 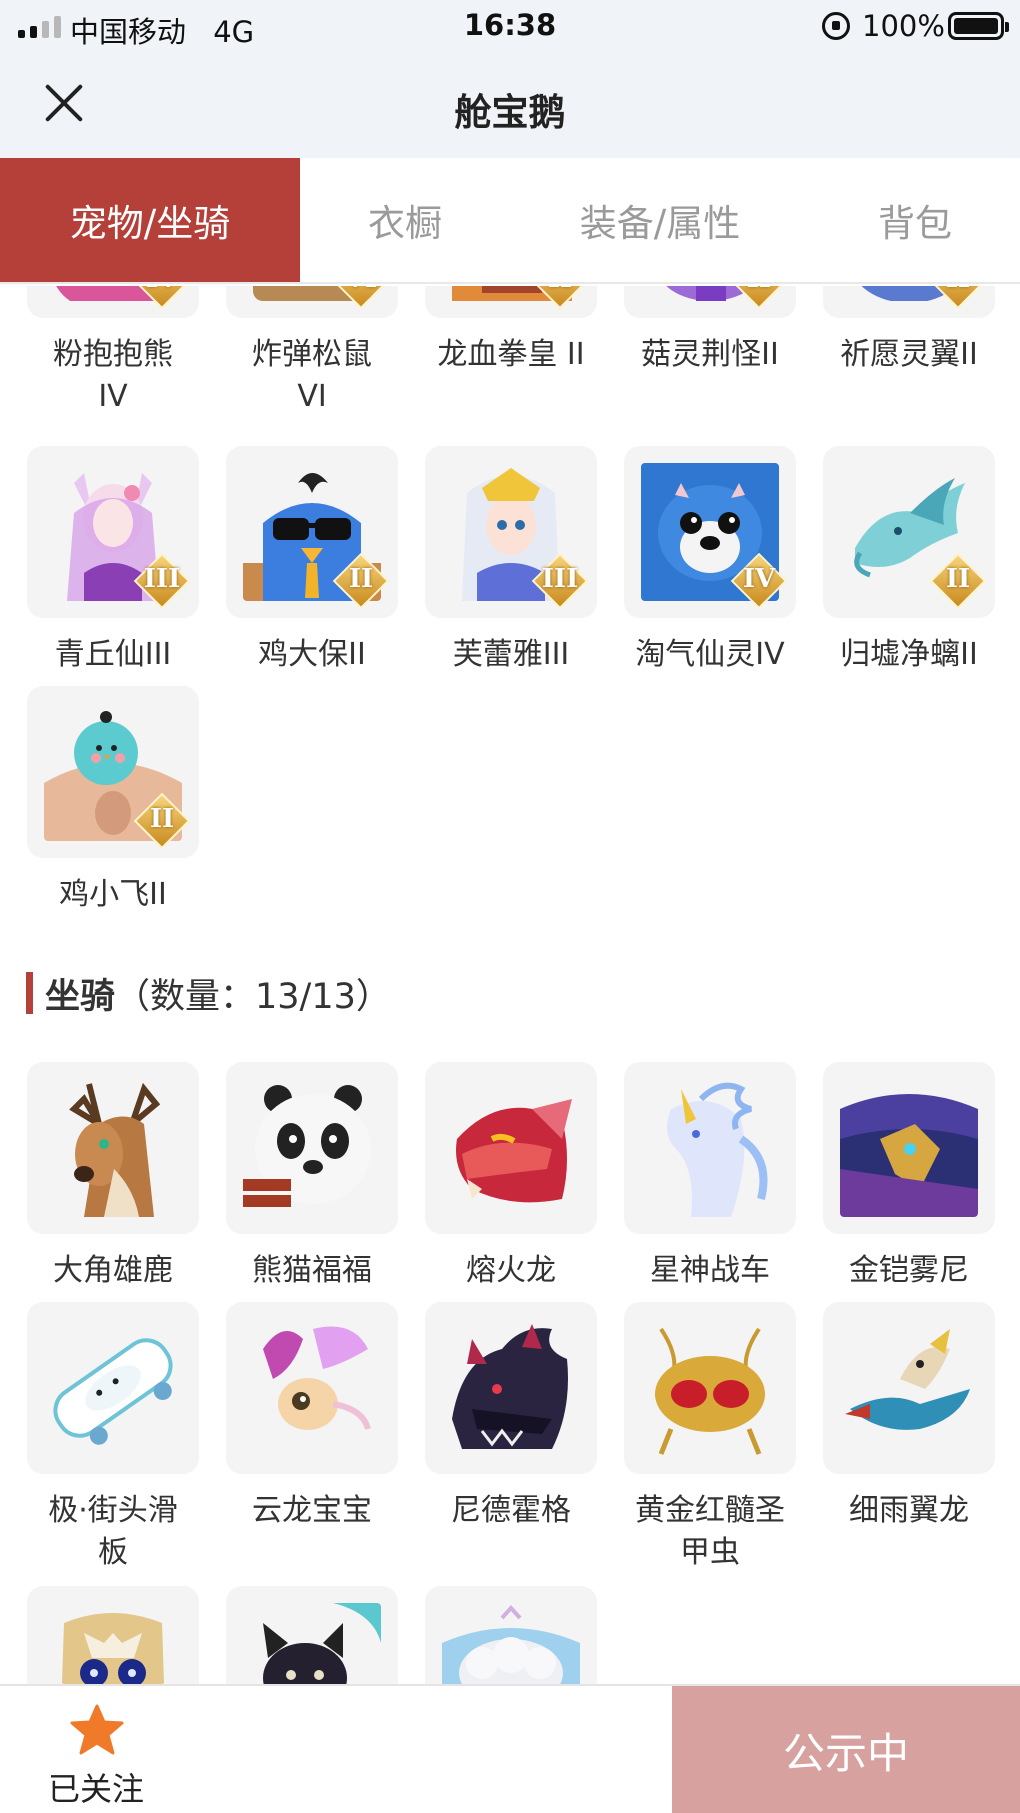 I want to click on skateboard-artwork, so click(x=113, y=1388).